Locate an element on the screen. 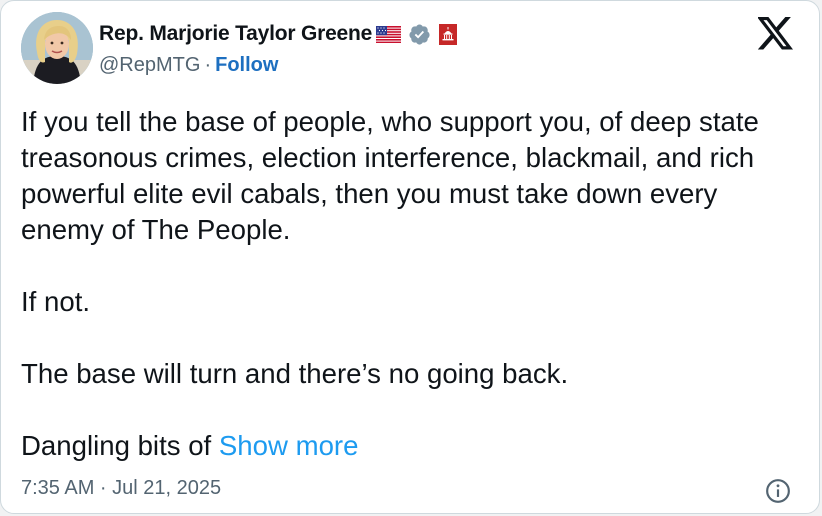 Image resolution: width=822 pixels, height=516 pixels. x-logo-icon is located at coordinates (775, 33).